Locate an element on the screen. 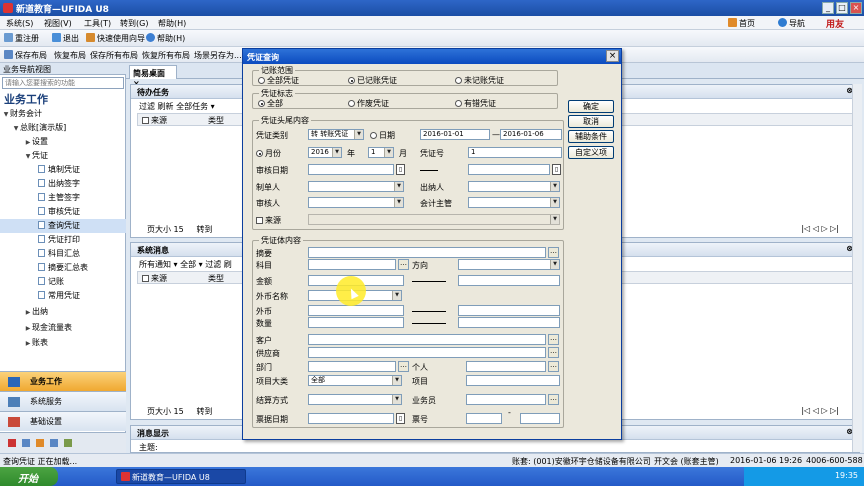 The height and width of the screenshot is (486, 864). custom-items-button: 自定义项 is located at coordinates (591, 152).